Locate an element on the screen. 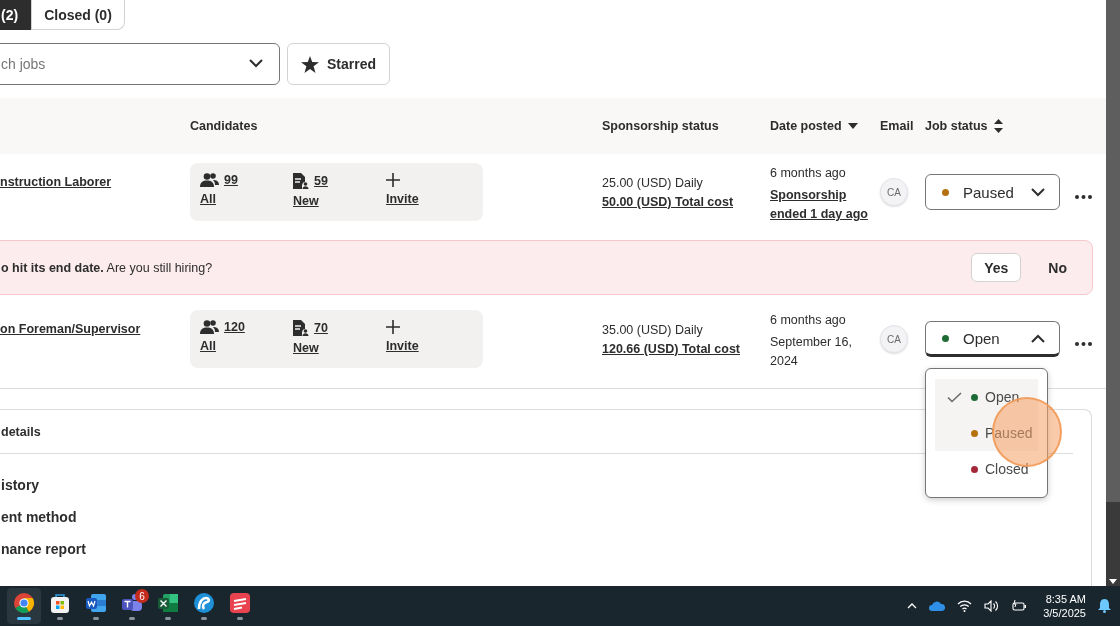 The image size is (1120, 626). answer-button: No is located at coordinates (1057, 267).